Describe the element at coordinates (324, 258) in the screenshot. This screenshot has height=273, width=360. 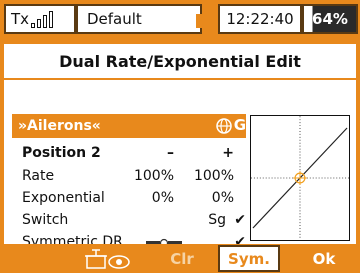
I see `ok-button: Ok` at that location.